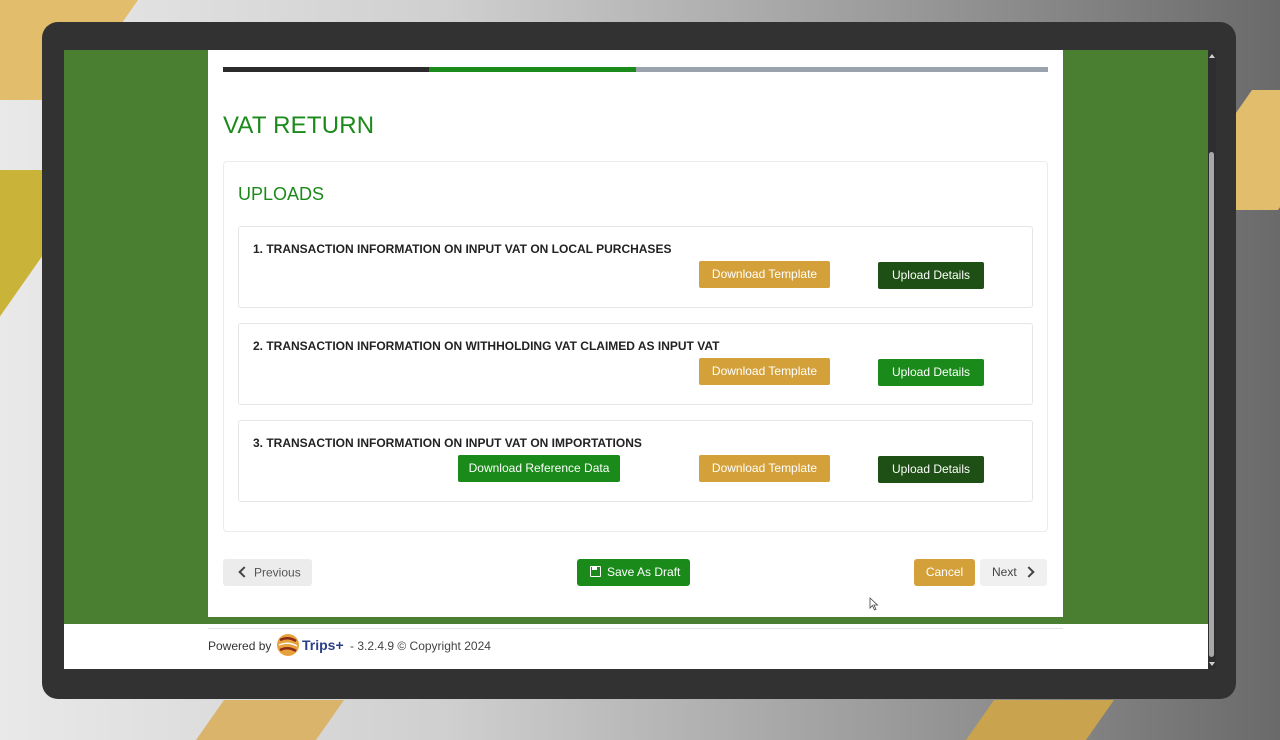  I want to click on scroll-up-arrow-icon, so click(1212, 56).